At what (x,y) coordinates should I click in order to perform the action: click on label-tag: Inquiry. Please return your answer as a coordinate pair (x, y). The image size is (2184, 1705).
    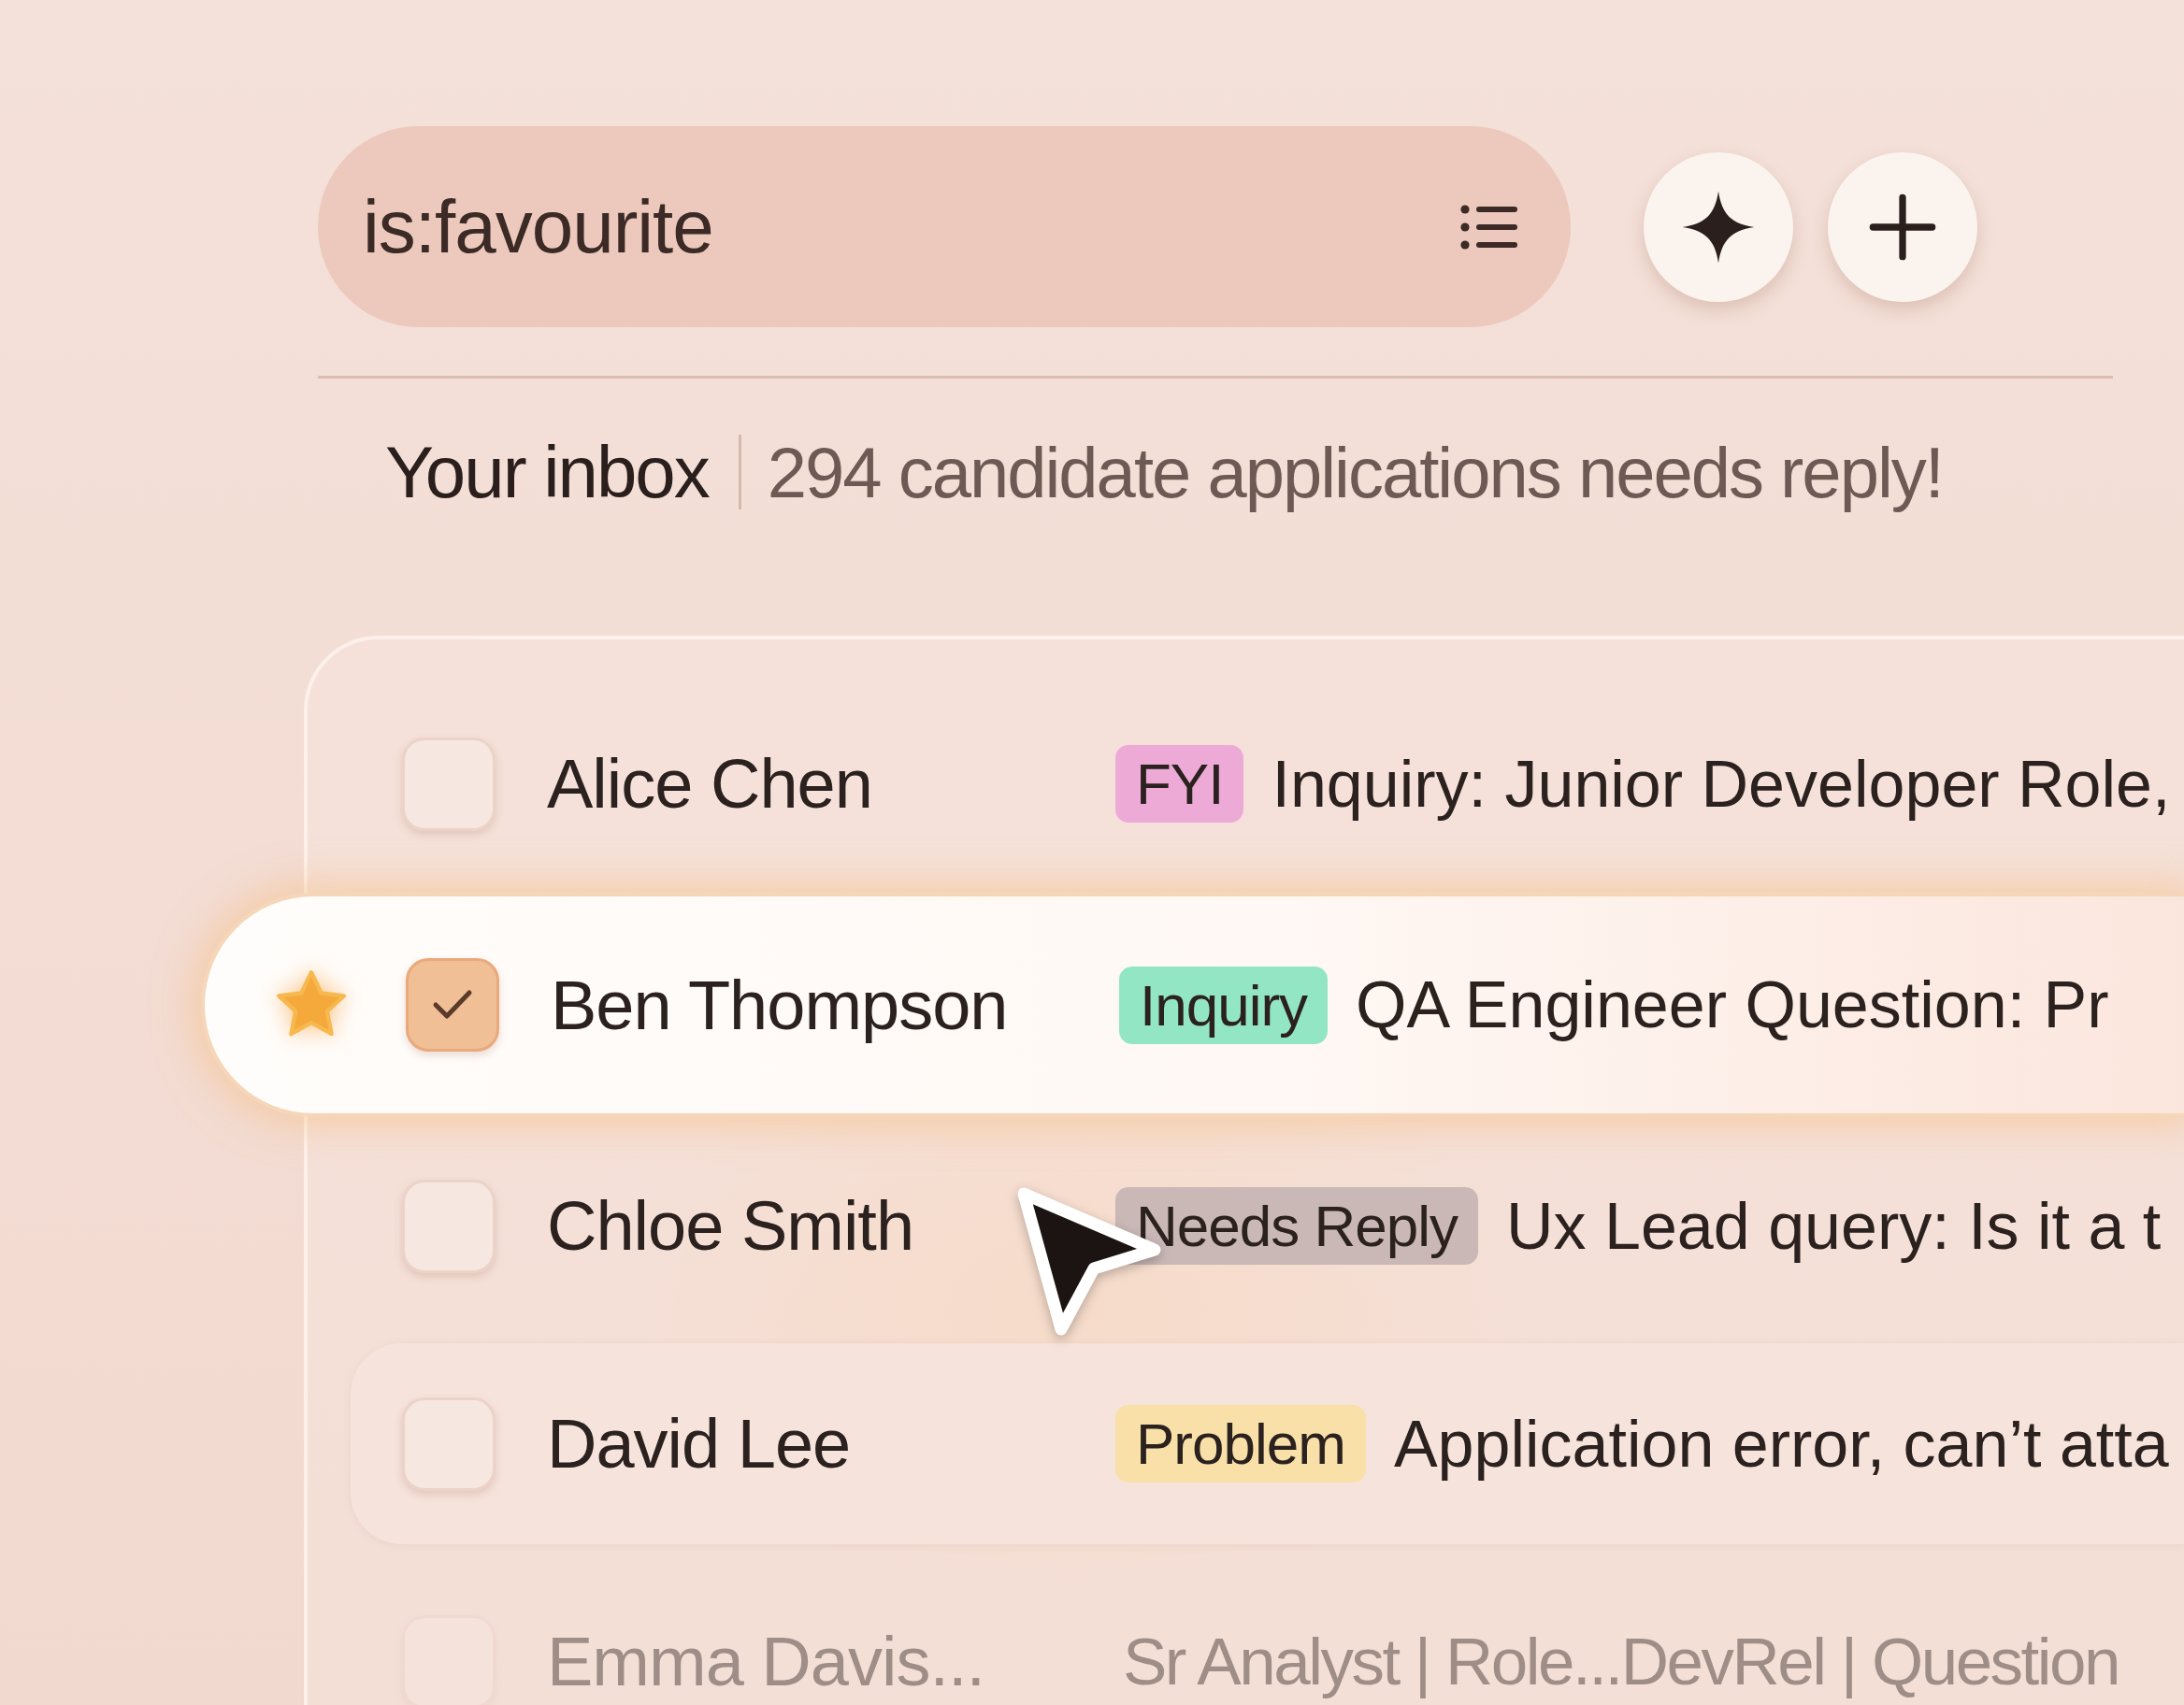
    Looking at the image, I should click on (1224, 1005).